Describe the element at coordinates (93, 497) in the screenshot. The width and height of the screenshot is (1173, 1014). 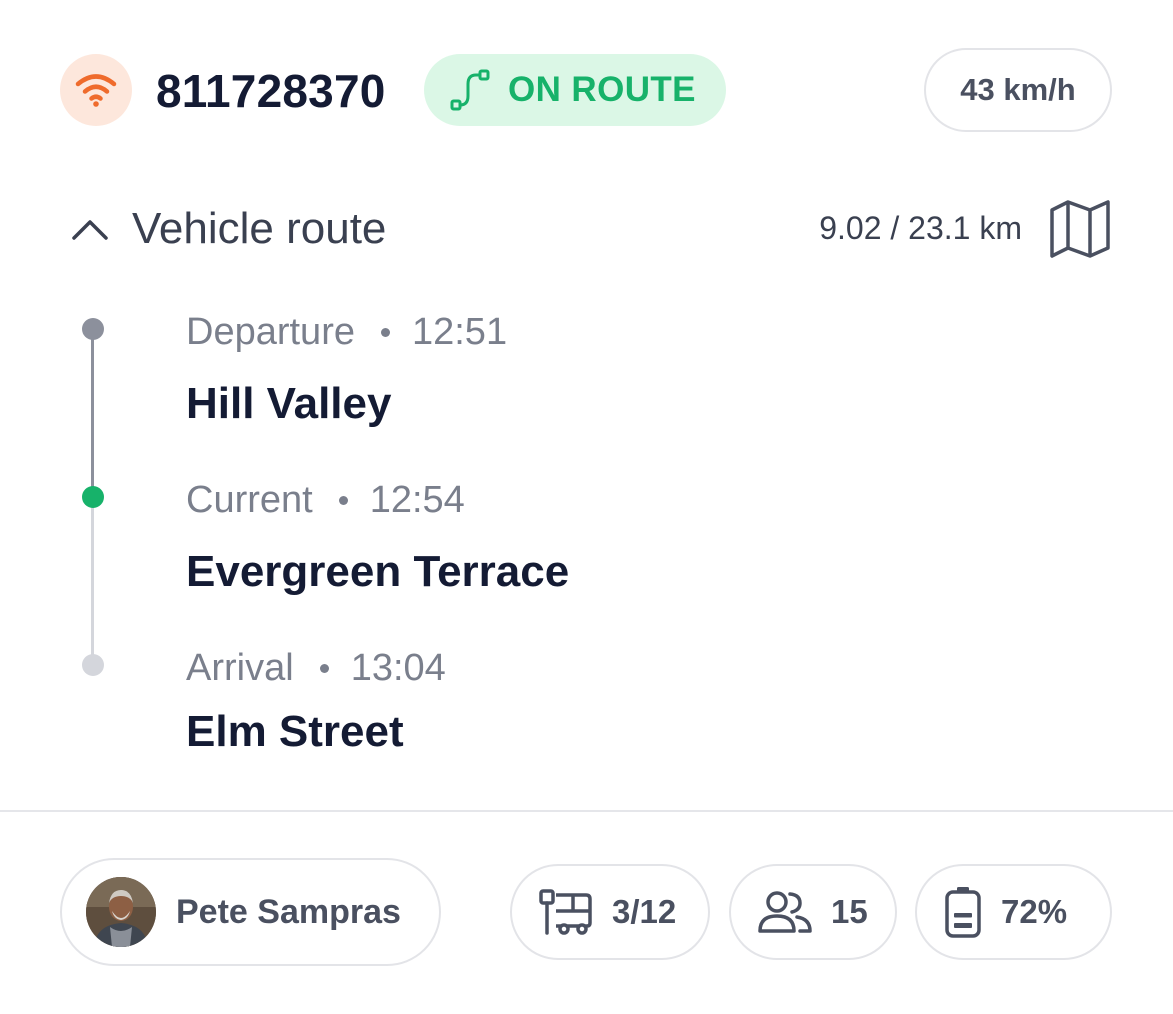
I see `timeline-dot-current` at that location.